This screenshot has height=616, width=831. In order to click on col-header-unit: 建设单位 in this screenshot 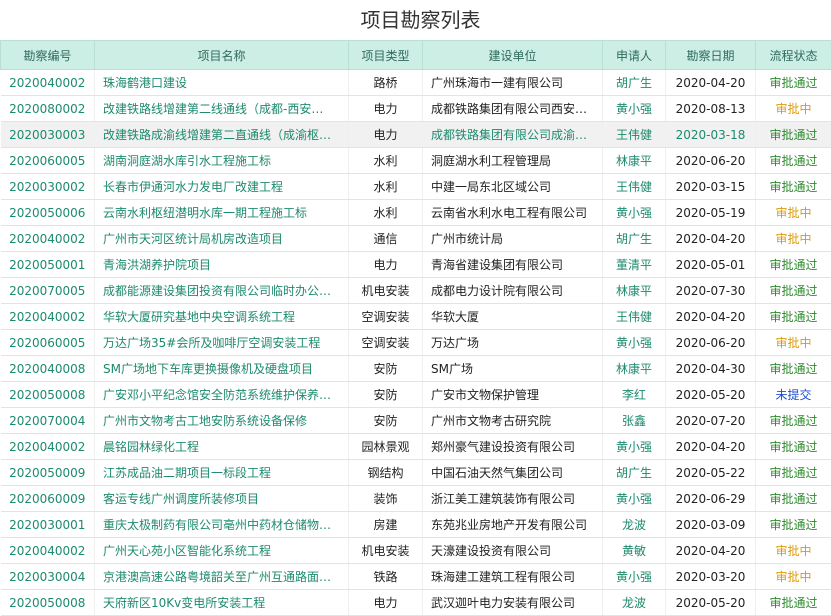, I will do `click(512, 55)`.